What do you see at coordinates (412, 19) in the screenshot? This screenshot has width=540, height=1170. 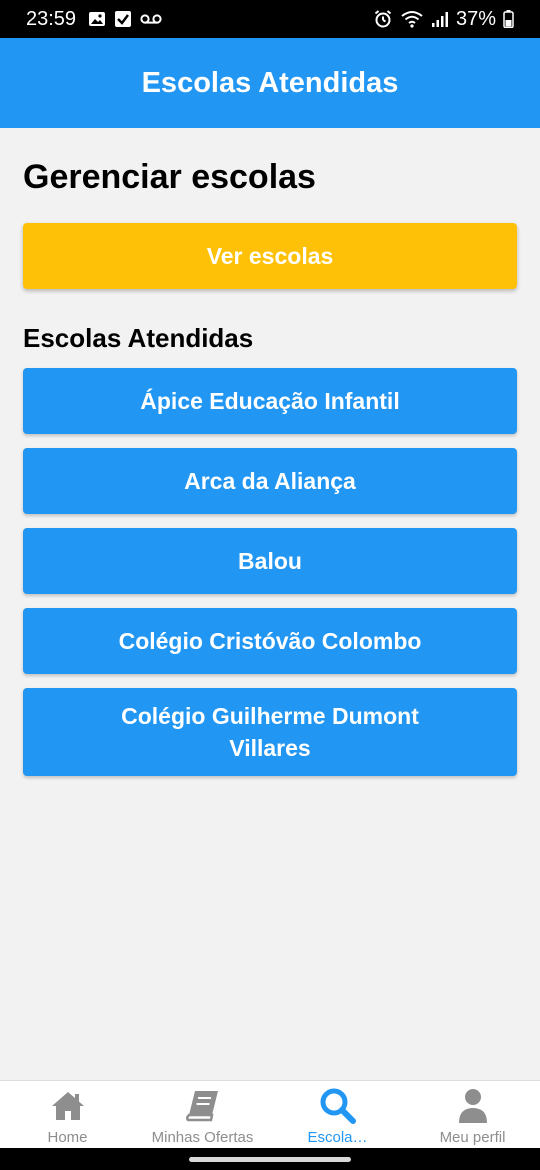 I see `wifi-icon` at bounding box center [412, 19].